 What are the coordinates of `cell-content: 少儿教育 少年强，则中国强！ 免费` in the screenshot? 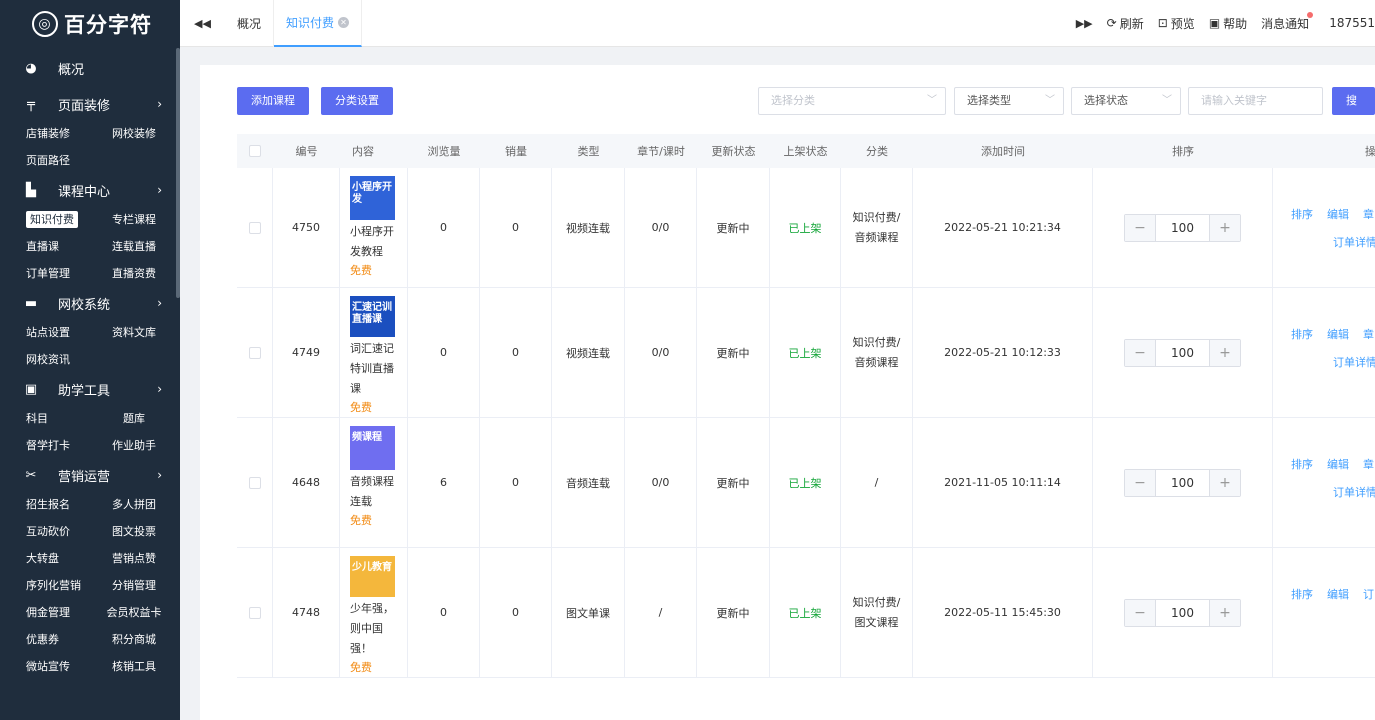 It's located at (374, 612).